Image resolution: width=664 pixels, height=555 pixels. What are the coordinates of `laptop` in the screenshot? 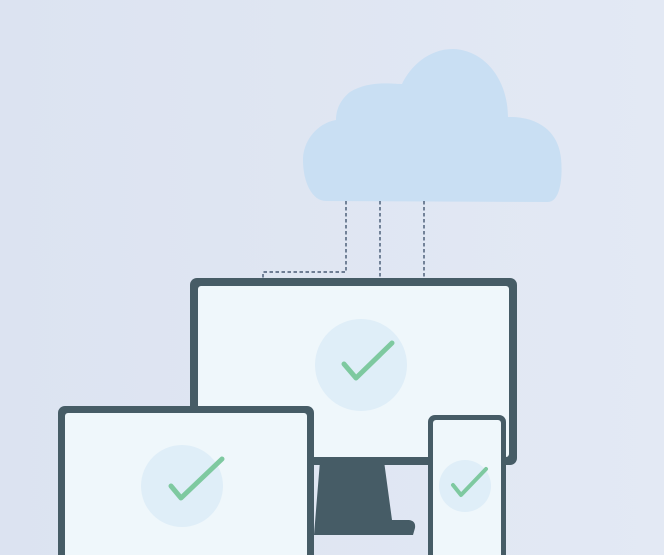 It's located at (186, 480).